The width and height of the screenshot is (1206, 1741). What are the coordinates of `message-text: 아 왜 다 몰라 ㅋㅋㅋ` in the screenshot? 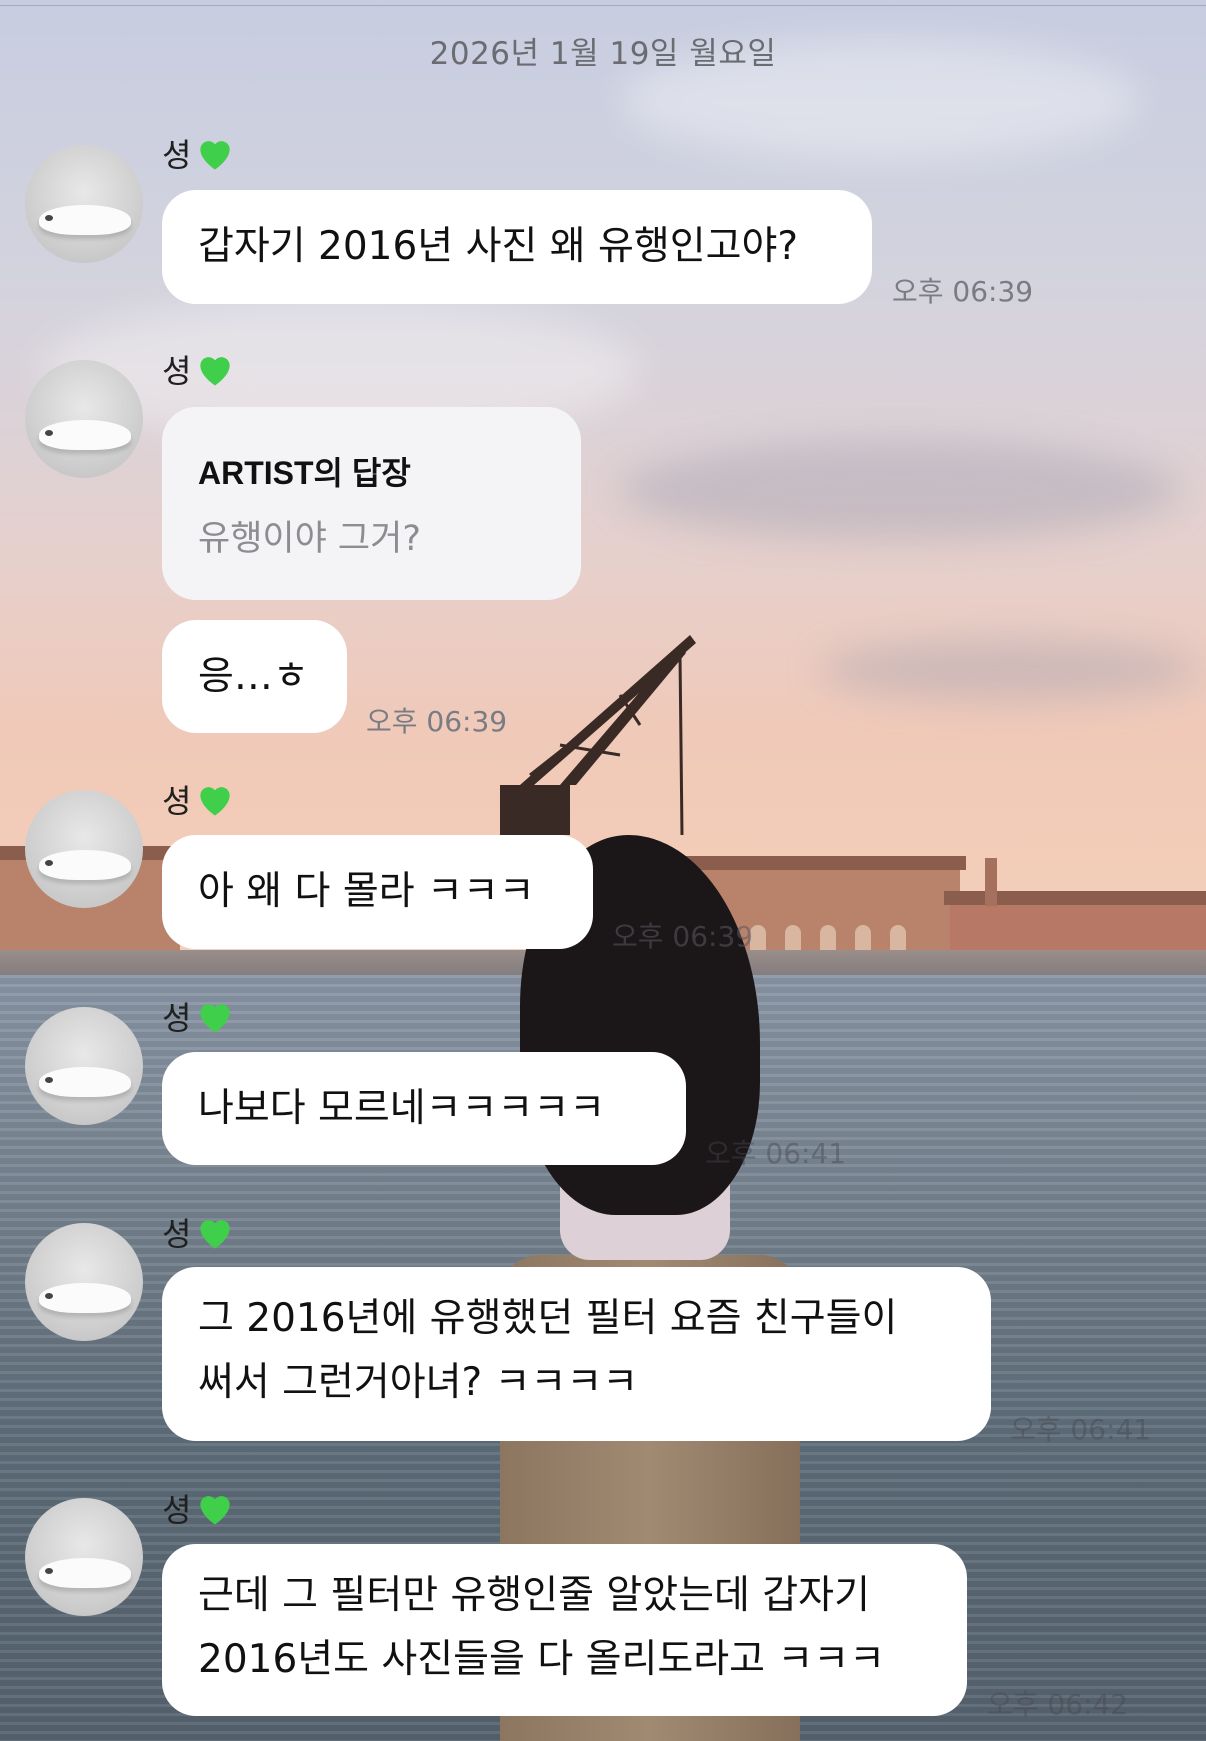 It's located at (366, 891).